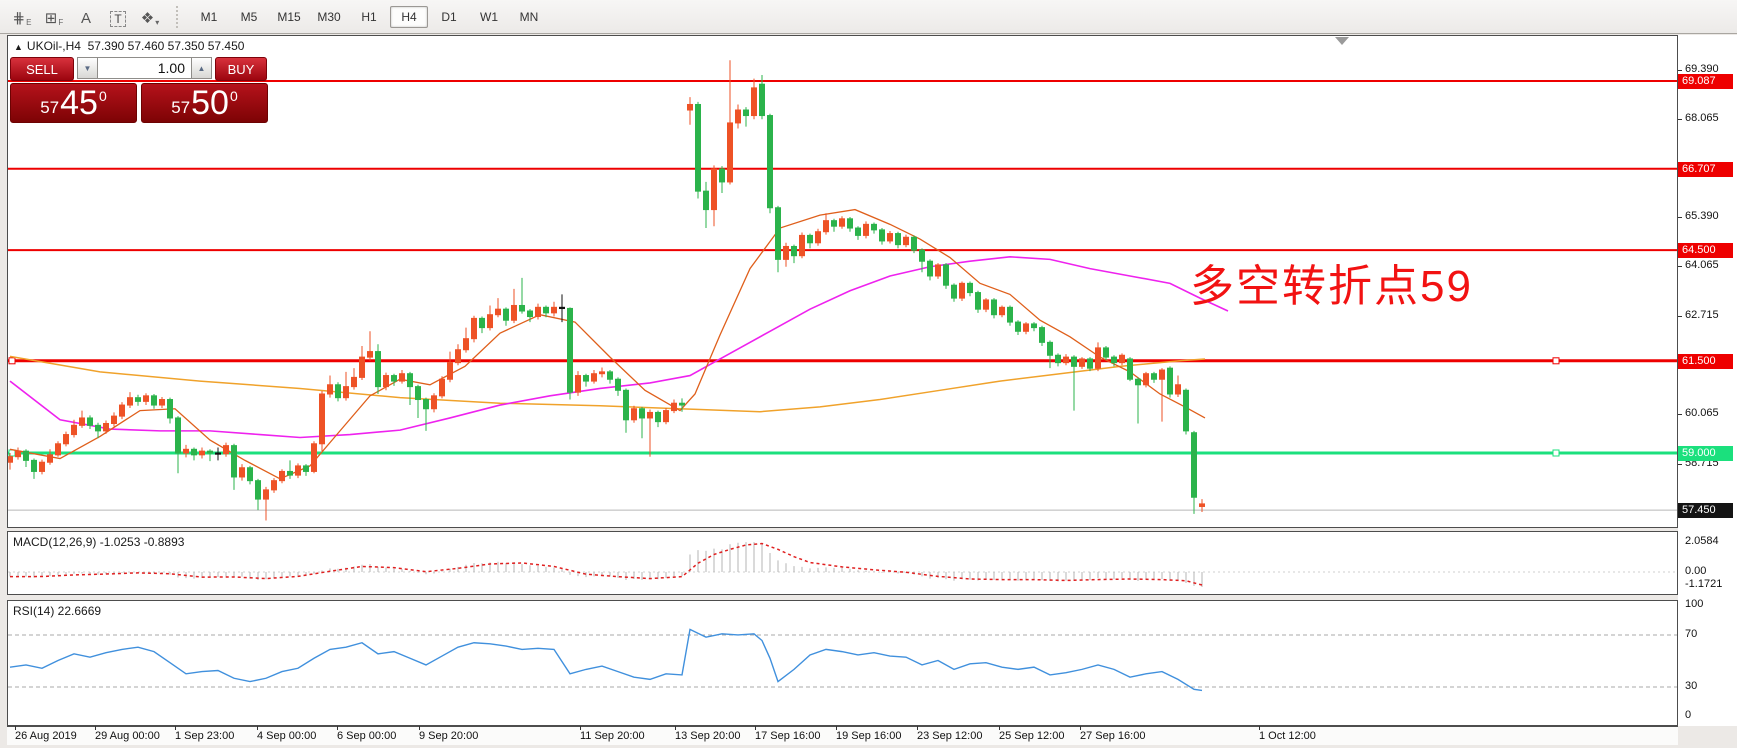 This screenshot has width=1737, height=748. I want to click on timeframe-buttons-group: M1 M5 M15 M30 H1 H4 D1 W1 MN, so click(369, 16).